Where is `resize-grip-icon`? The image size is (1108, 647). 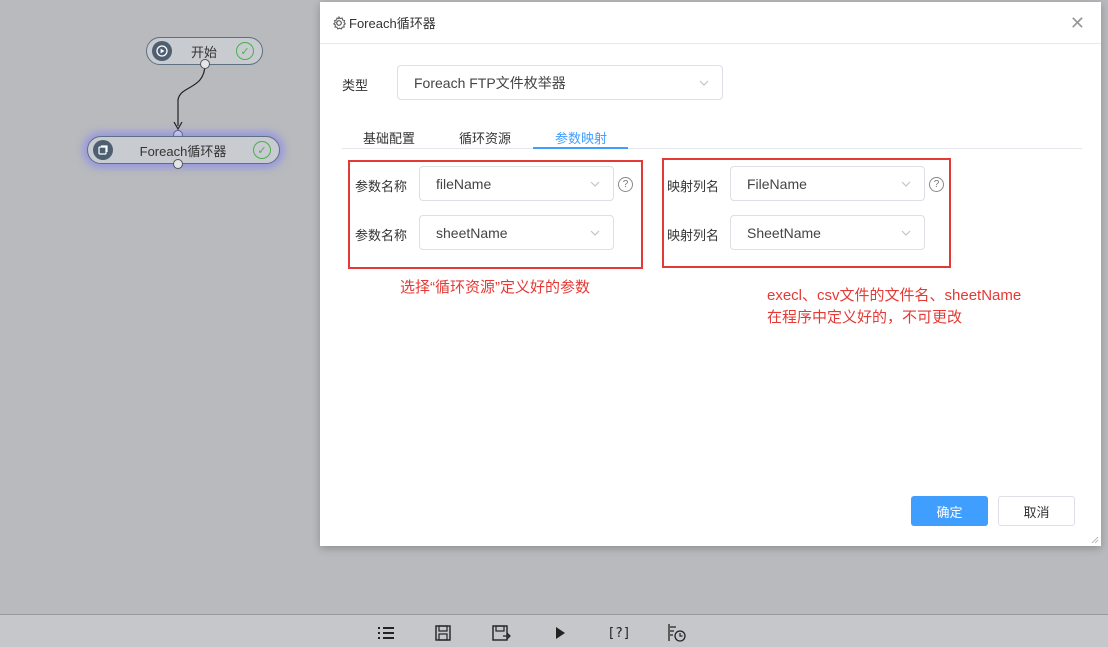 resize-grip-icon is located at coordinates (1095, 540).